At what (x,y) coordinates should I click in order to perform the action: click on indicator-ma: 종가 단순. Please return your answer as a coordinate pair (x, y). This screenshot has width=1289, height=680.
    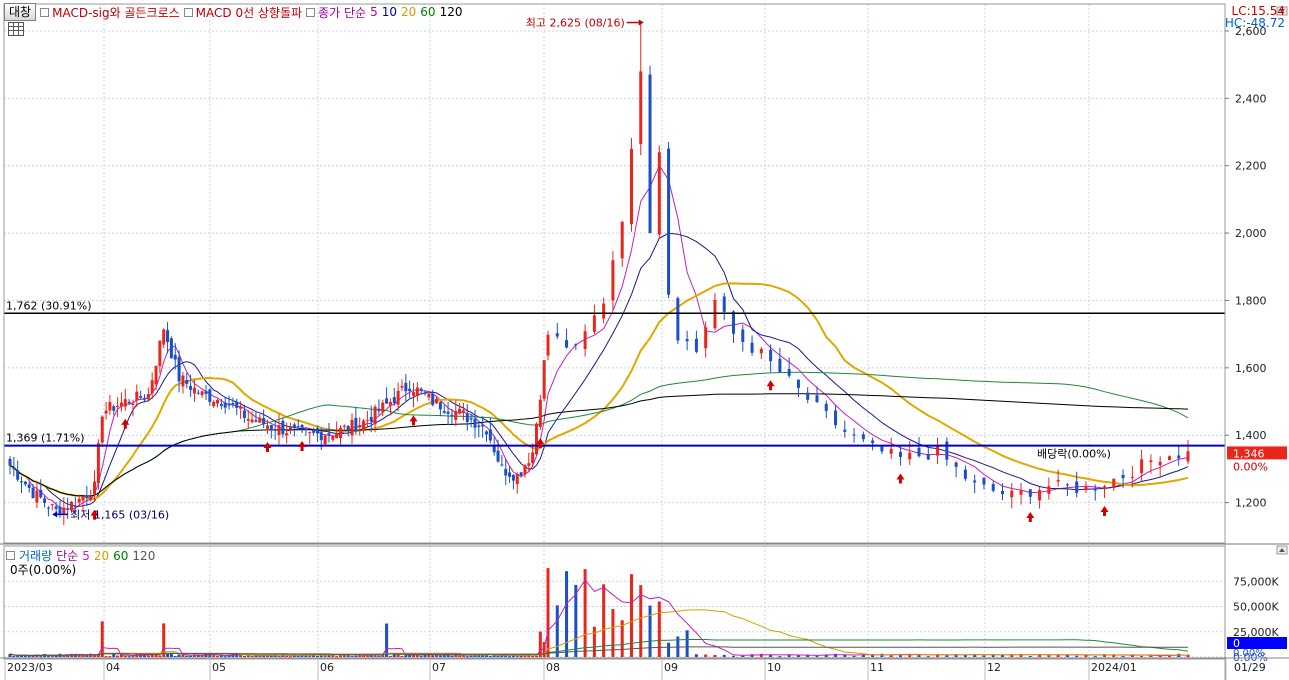
    Looking at the image, I should click on (336, 12).